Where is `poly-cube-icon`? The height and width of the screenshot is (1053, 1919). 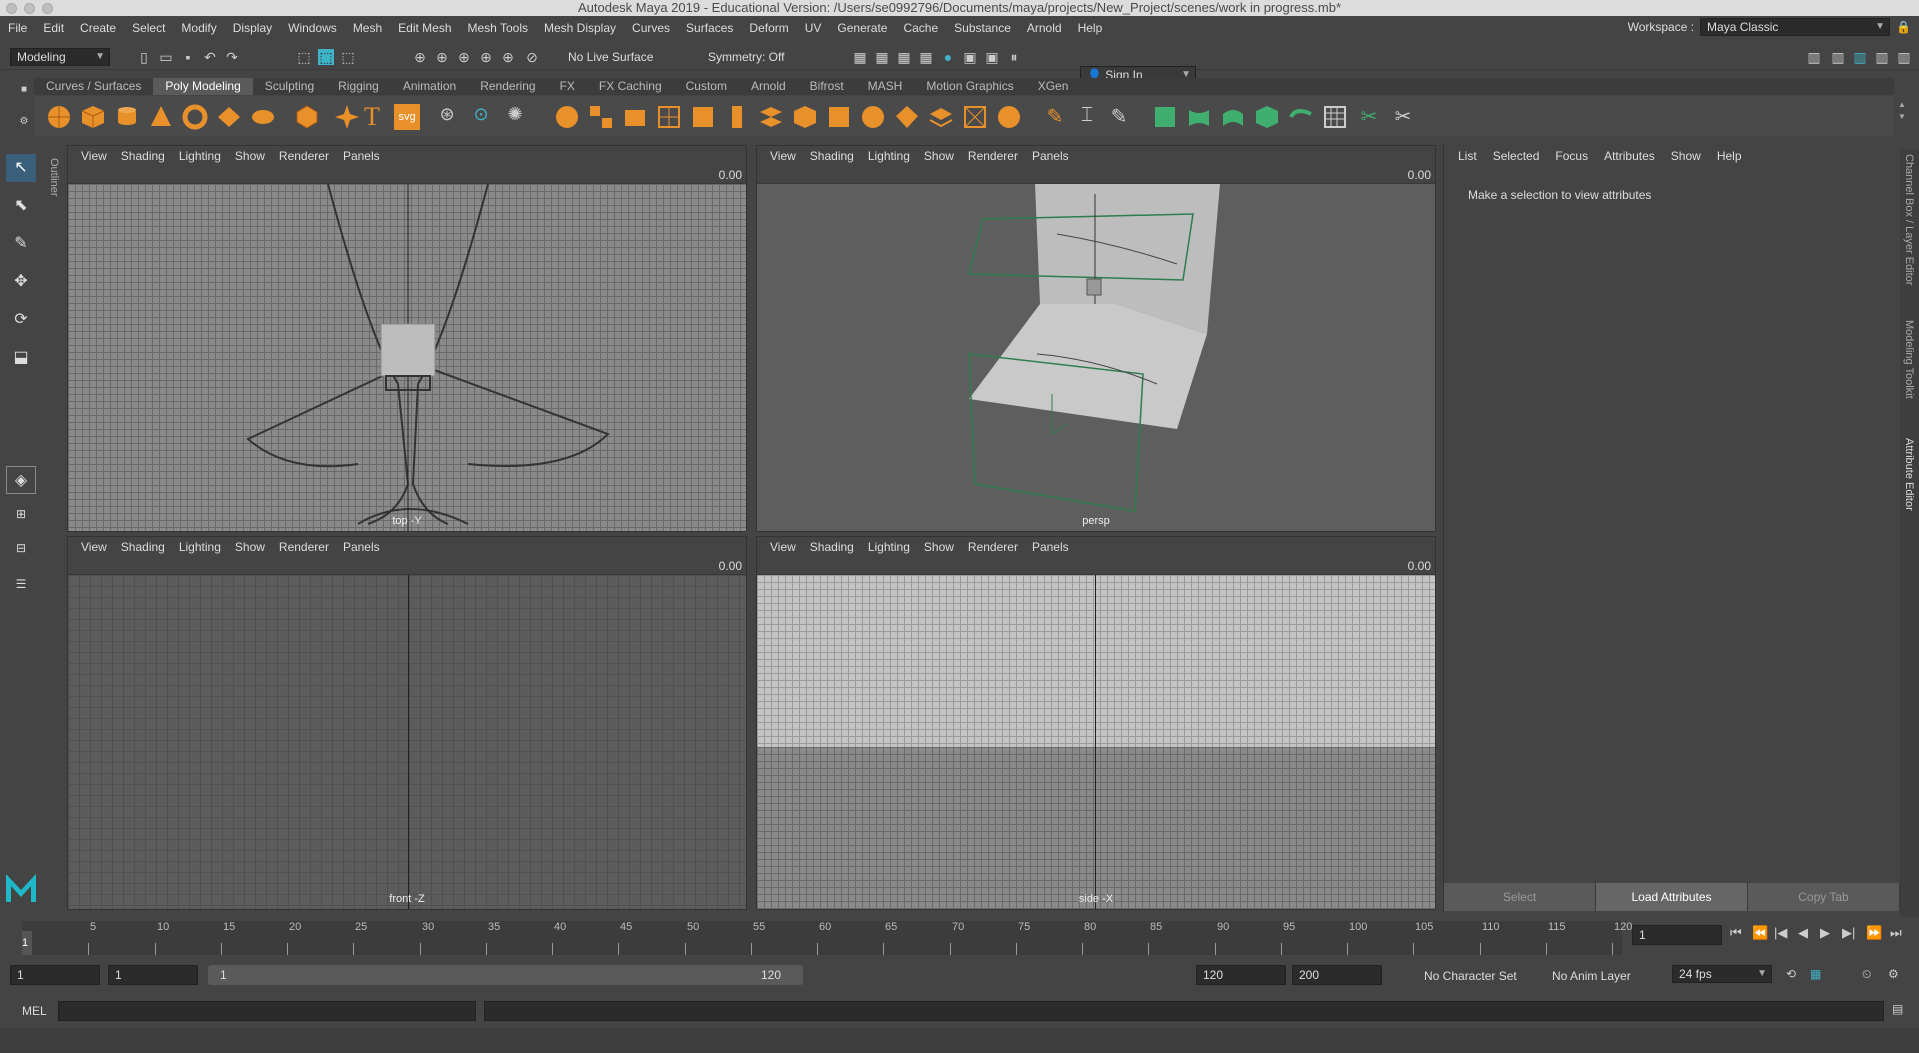
poly-cube-icon is located at coordinates (93, 117).